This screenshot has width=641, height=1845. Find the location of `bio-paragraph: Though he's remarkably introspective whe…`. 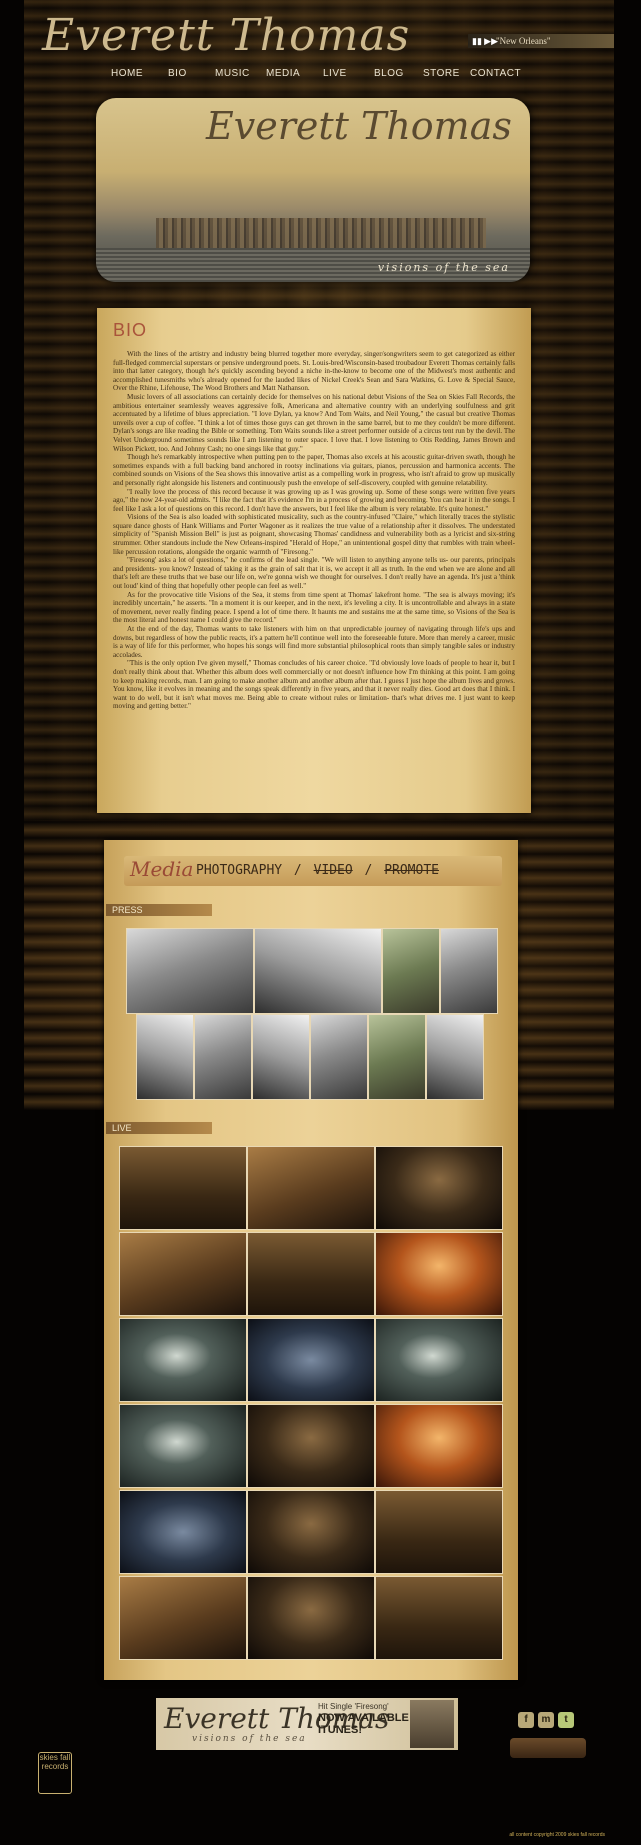

bio-paragraph: Though he's remarkably introspective whe… is located at coordinates (314, 470).